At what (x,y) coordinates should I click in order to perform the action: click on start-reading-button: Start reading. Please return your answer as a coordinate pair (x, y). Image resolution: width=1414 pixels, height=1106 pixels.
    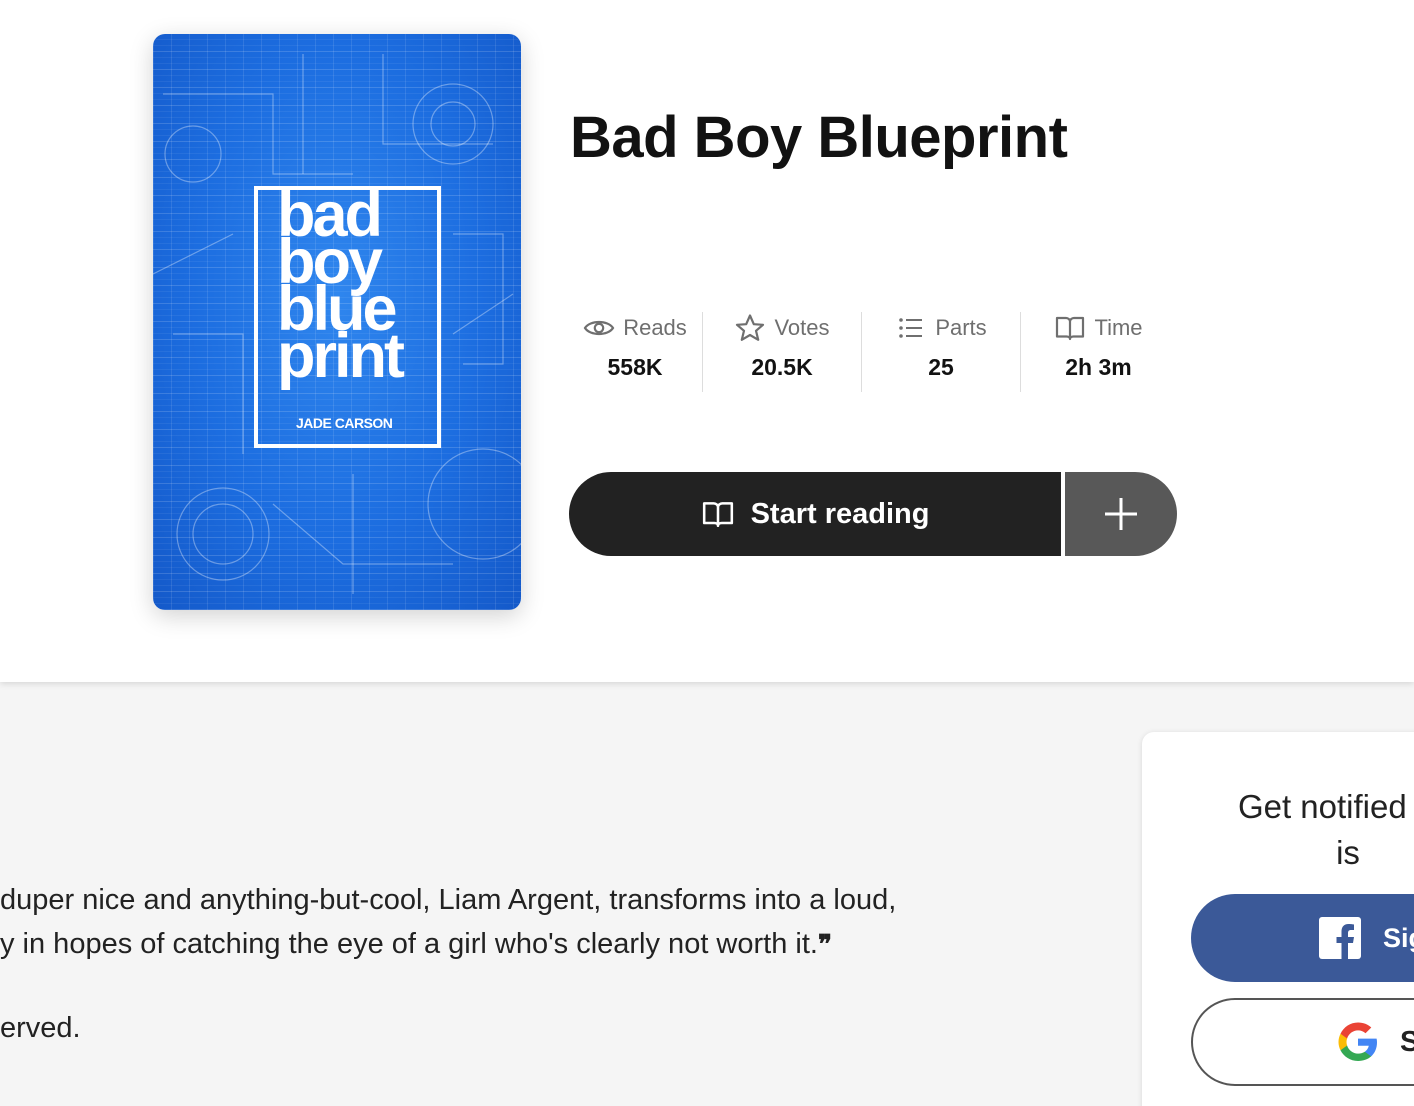
    Looking at the image, I should click on (815, 514).